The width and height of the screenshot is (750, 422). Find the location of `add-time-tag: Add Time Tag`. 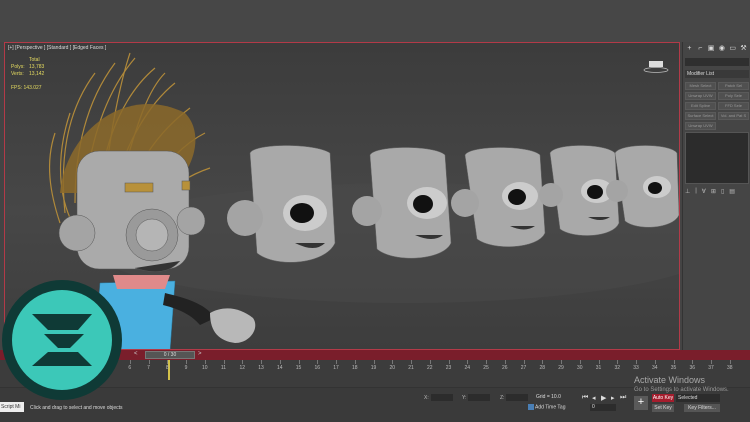

add-time-tag: Add Time Tag is located at coordinates (546, 407).